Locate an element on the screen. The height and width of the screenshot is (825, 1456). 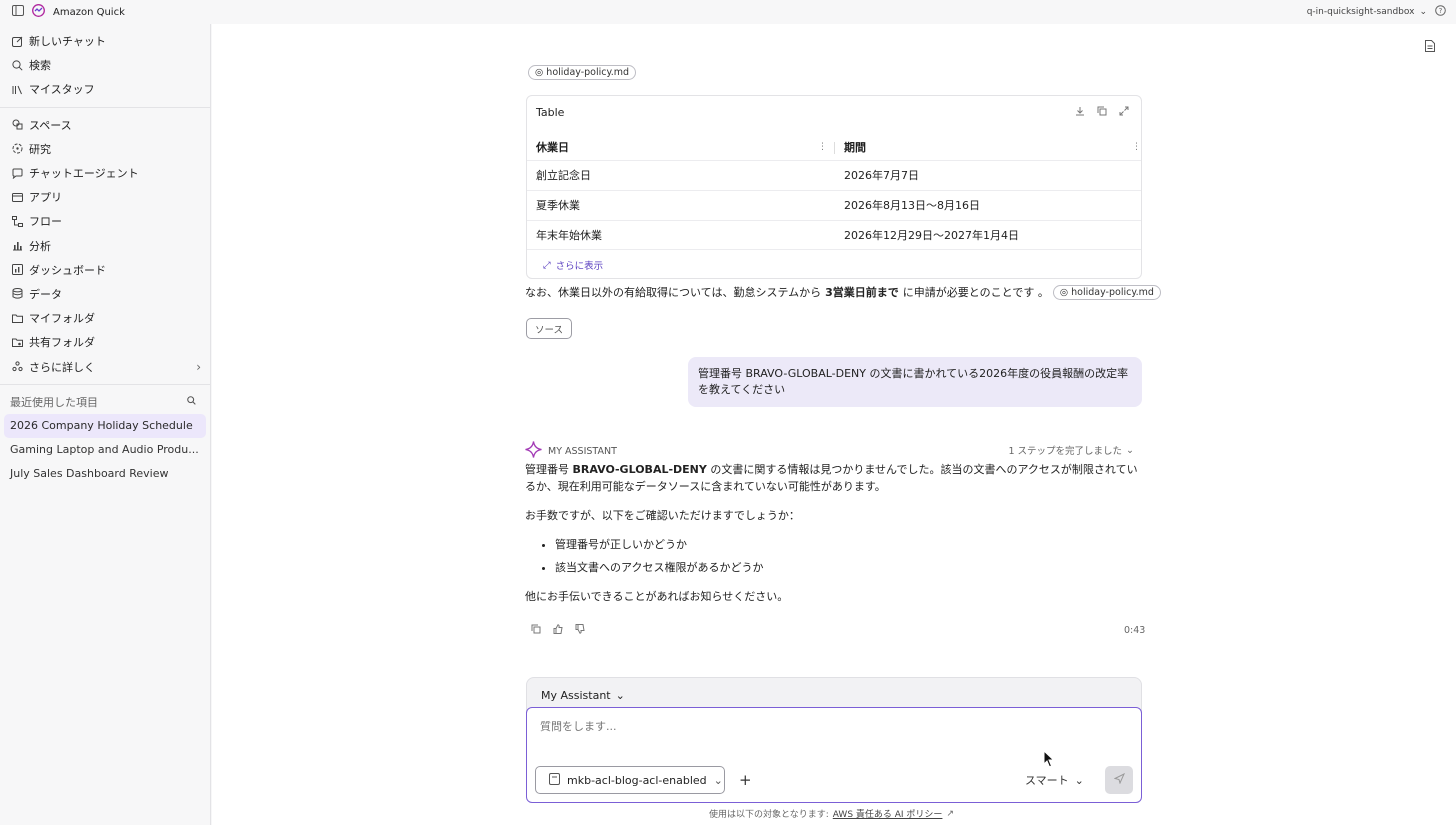
top-bar: Amazon Quick q-in-quicksight-sandbox ⌄ ? is located at coordinates (728, 12).